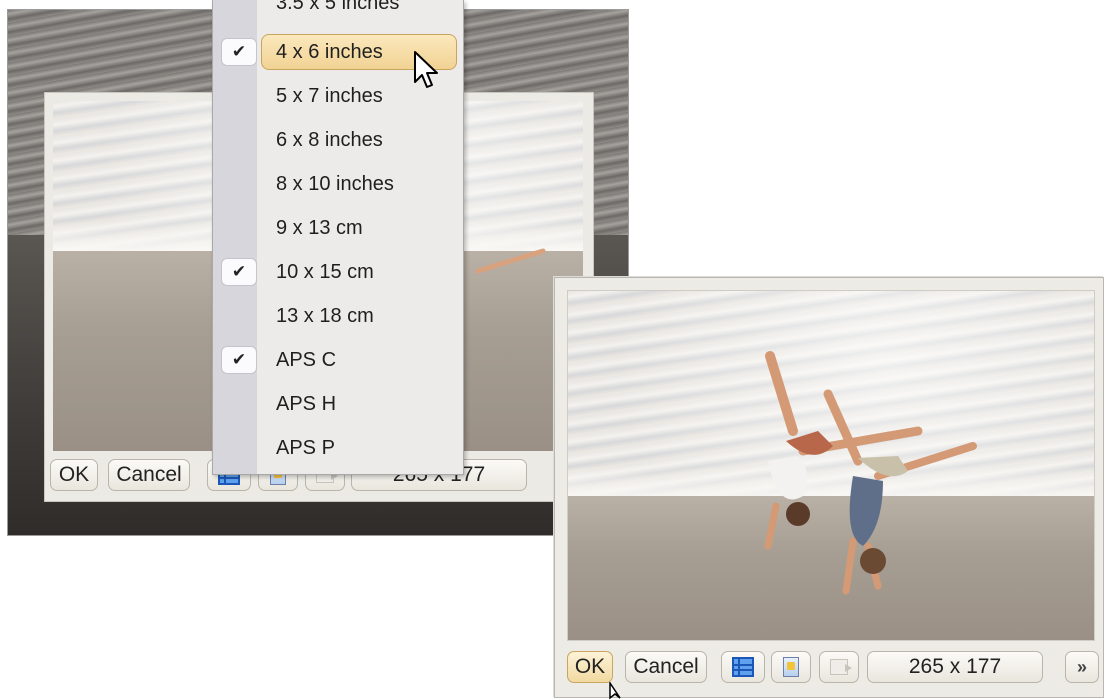  I want to click on page-icon, so click(791, 667).